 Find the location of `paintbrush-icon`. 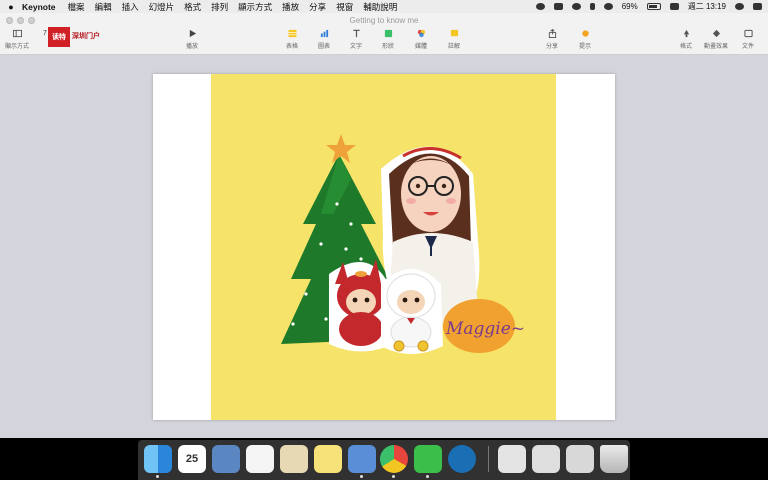

paintbrush-icon is located at coordinates (686, 33).